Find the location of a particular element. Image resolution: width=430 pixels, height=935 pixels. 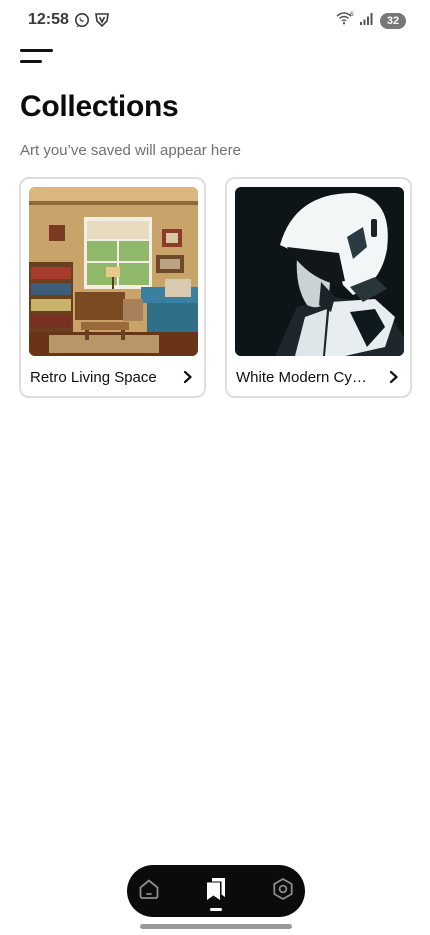

home-icon is located at coordinates (149, 891).